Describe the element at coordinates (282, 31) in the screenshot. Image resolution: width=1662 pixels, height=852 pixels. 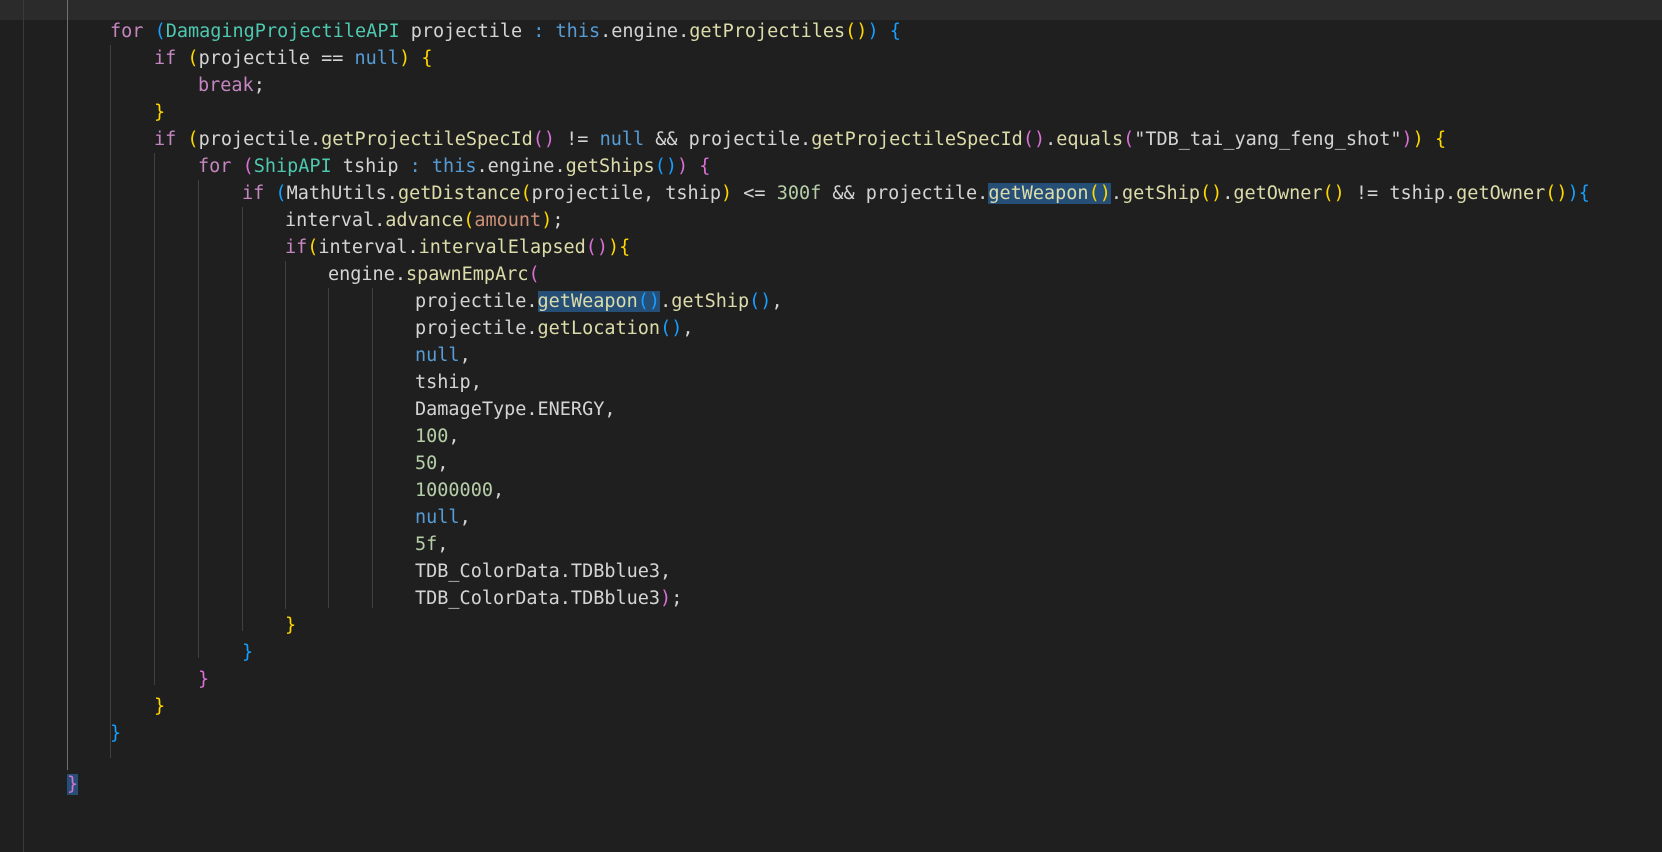
I see `code-token: DamagingProjectileAPI` at that location.